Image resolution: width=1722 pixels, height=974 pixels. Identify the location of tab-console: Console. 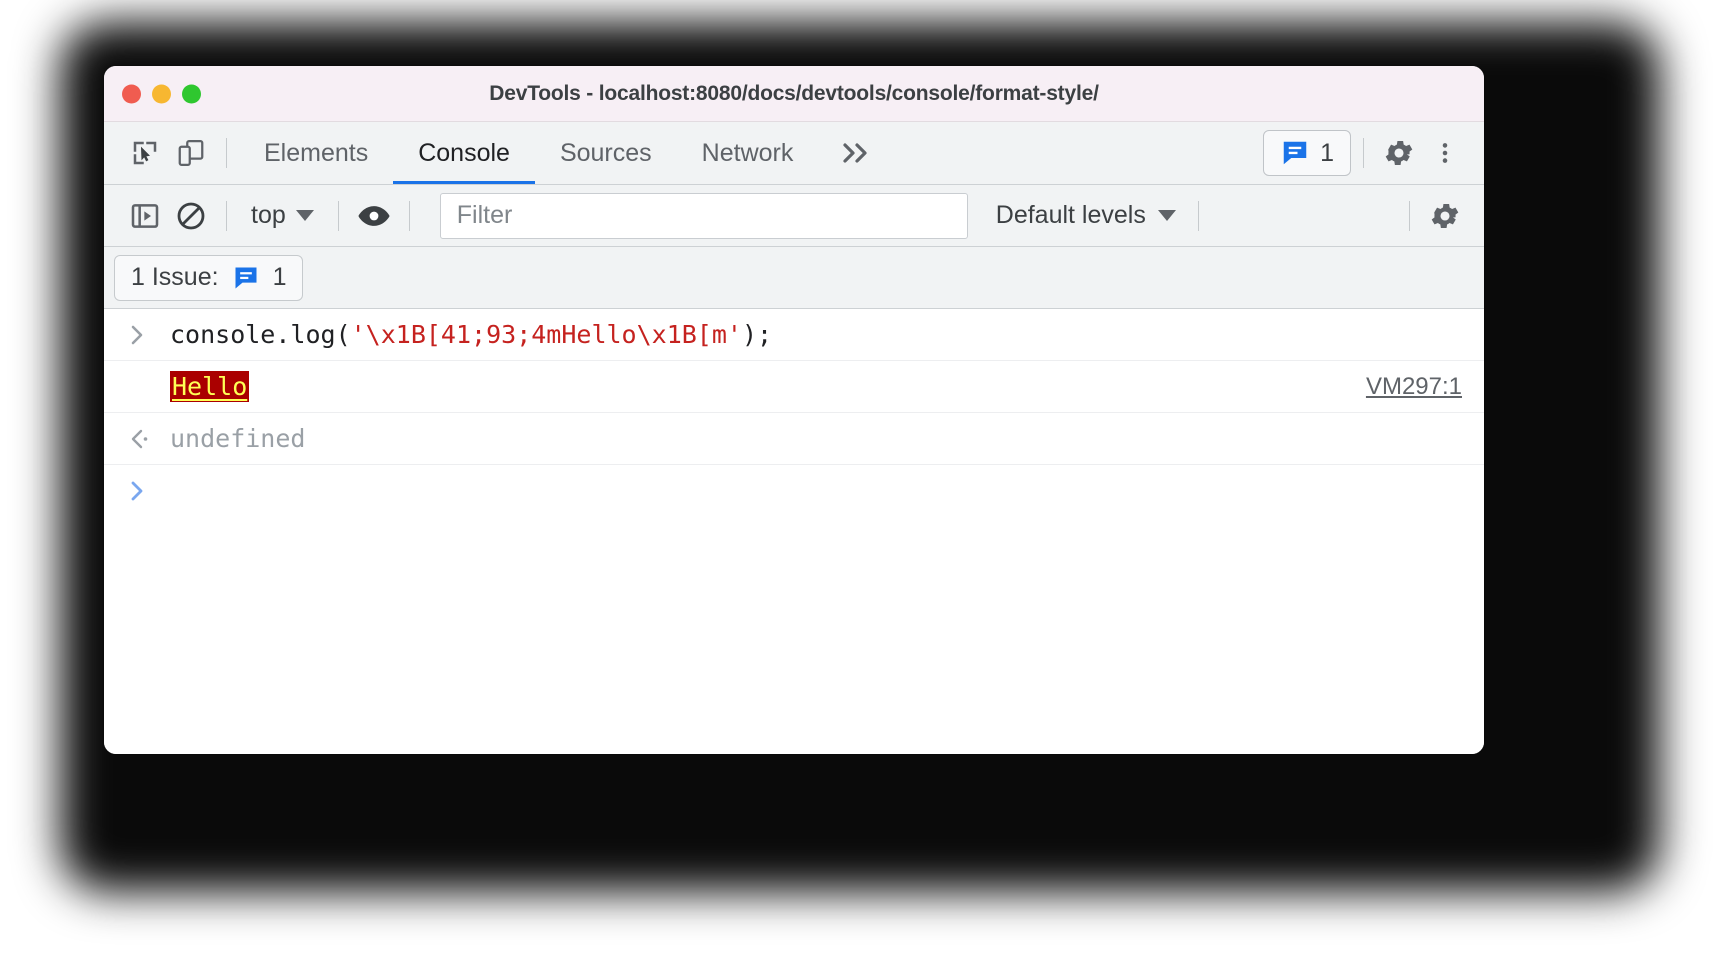
(464, 153).